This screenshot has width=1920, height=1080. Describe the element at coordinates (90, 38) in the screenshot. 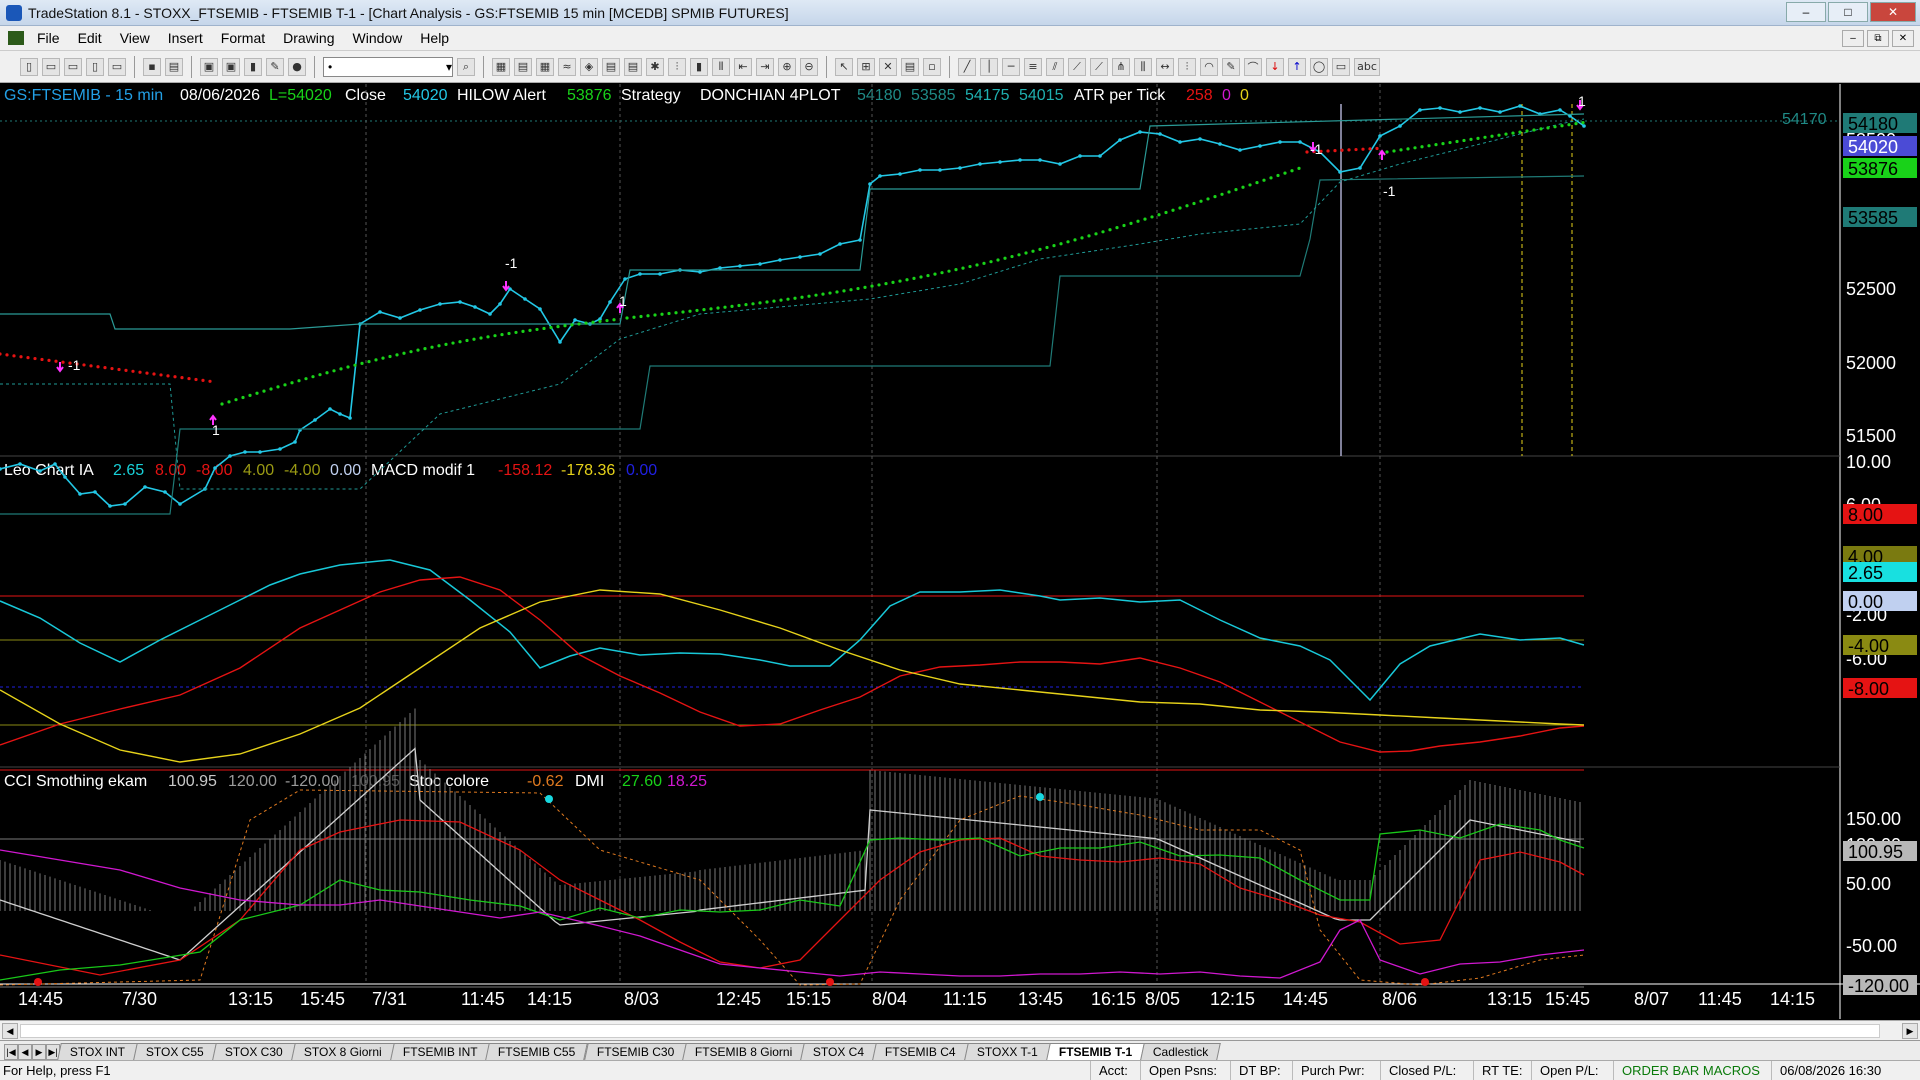

I see `menu-edit: Edit` at that location.